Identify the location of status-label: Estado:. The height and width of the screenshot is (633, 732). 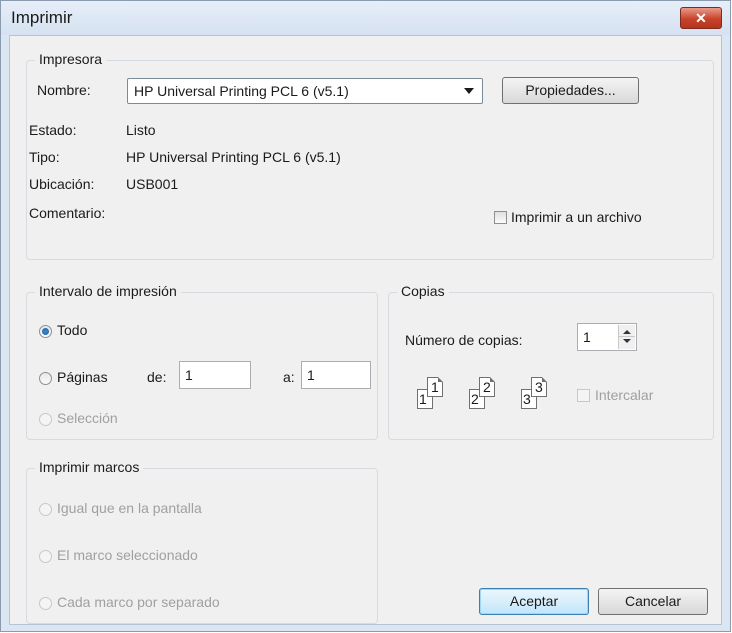
(53, 130).